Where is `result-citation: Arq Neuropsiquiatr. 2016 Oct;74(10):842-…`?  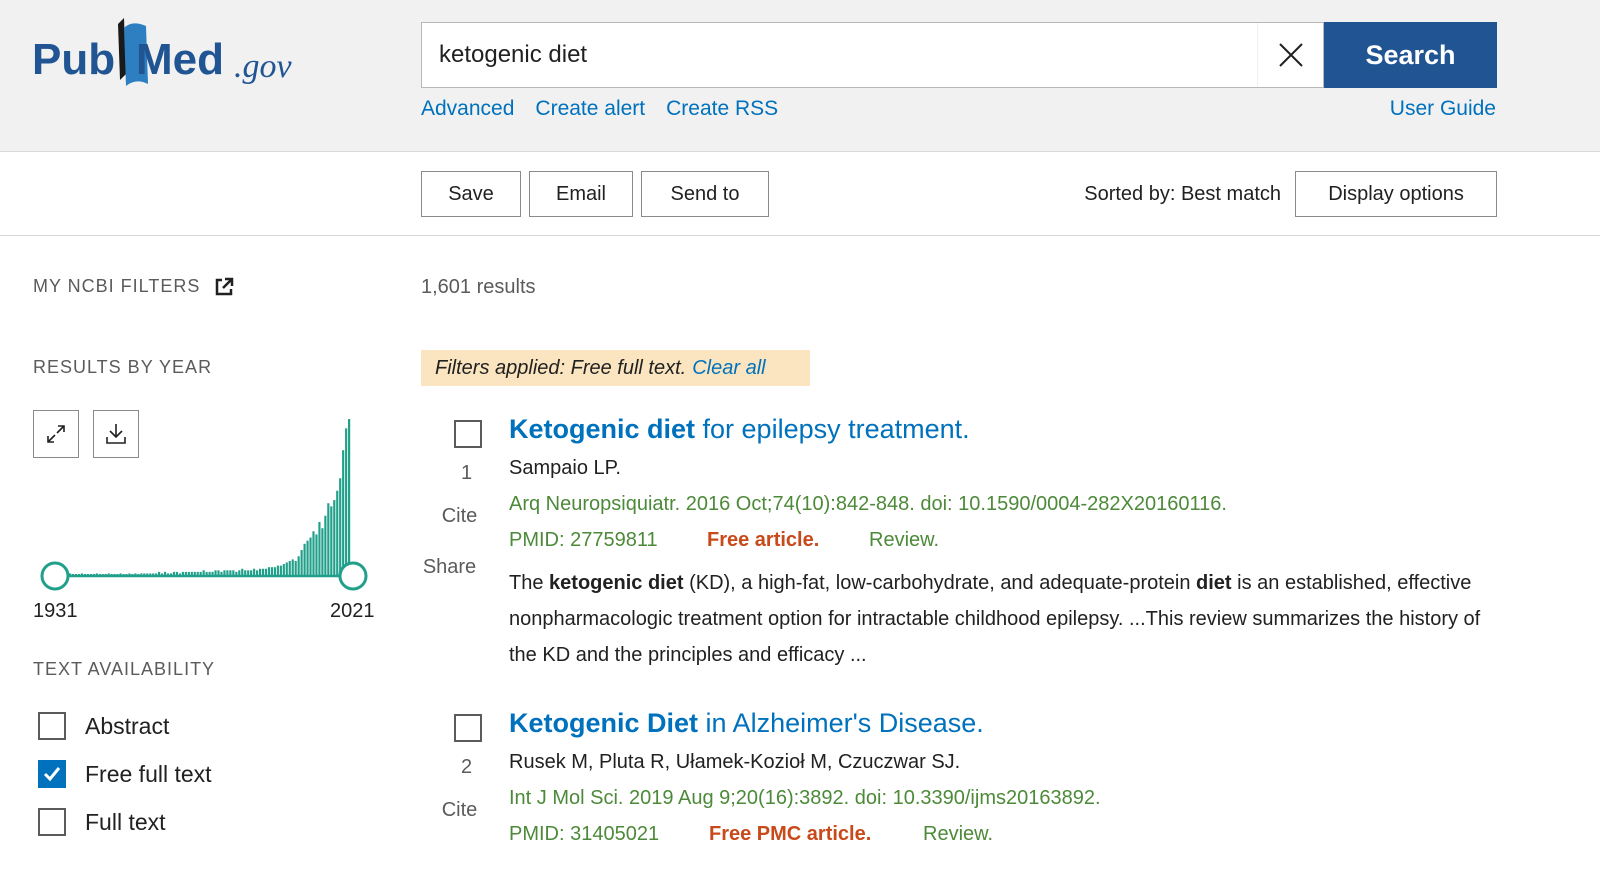
result-citation: Arq Neuropsiquiatr. 2016 Oct;74(10):842-… is located at coordinates (868, 504).